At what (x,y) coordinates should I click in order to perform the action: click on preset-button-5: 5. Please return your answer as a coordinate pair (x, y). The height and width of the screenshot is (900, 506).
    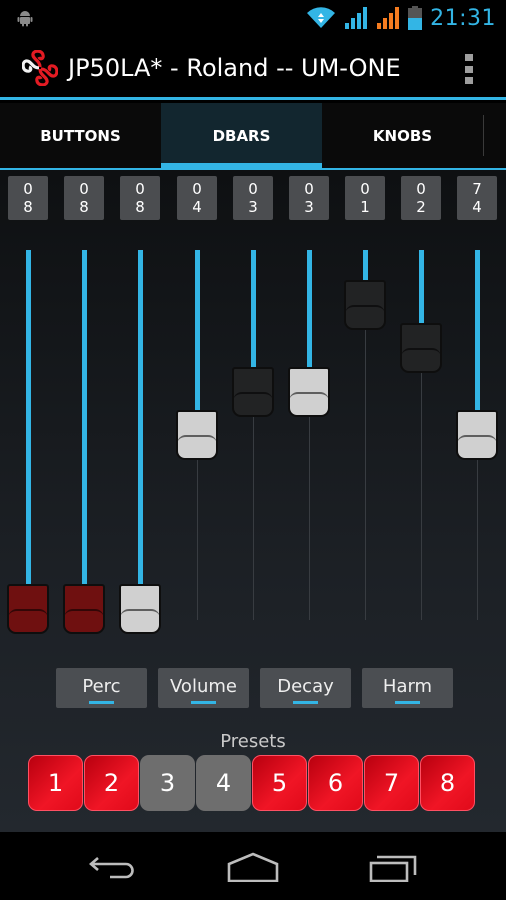
    Looking at the image, I should click on (279, 783).